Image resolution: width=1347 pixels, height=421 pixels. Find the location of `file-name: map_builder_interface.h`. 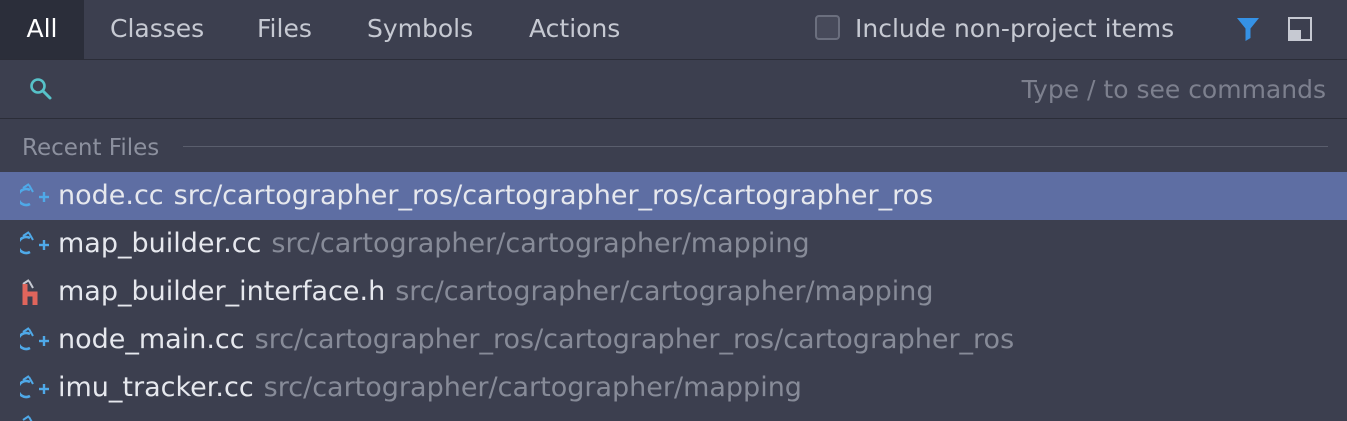

file-name: map_builder_interface.h is located at coordinates (222, 291).